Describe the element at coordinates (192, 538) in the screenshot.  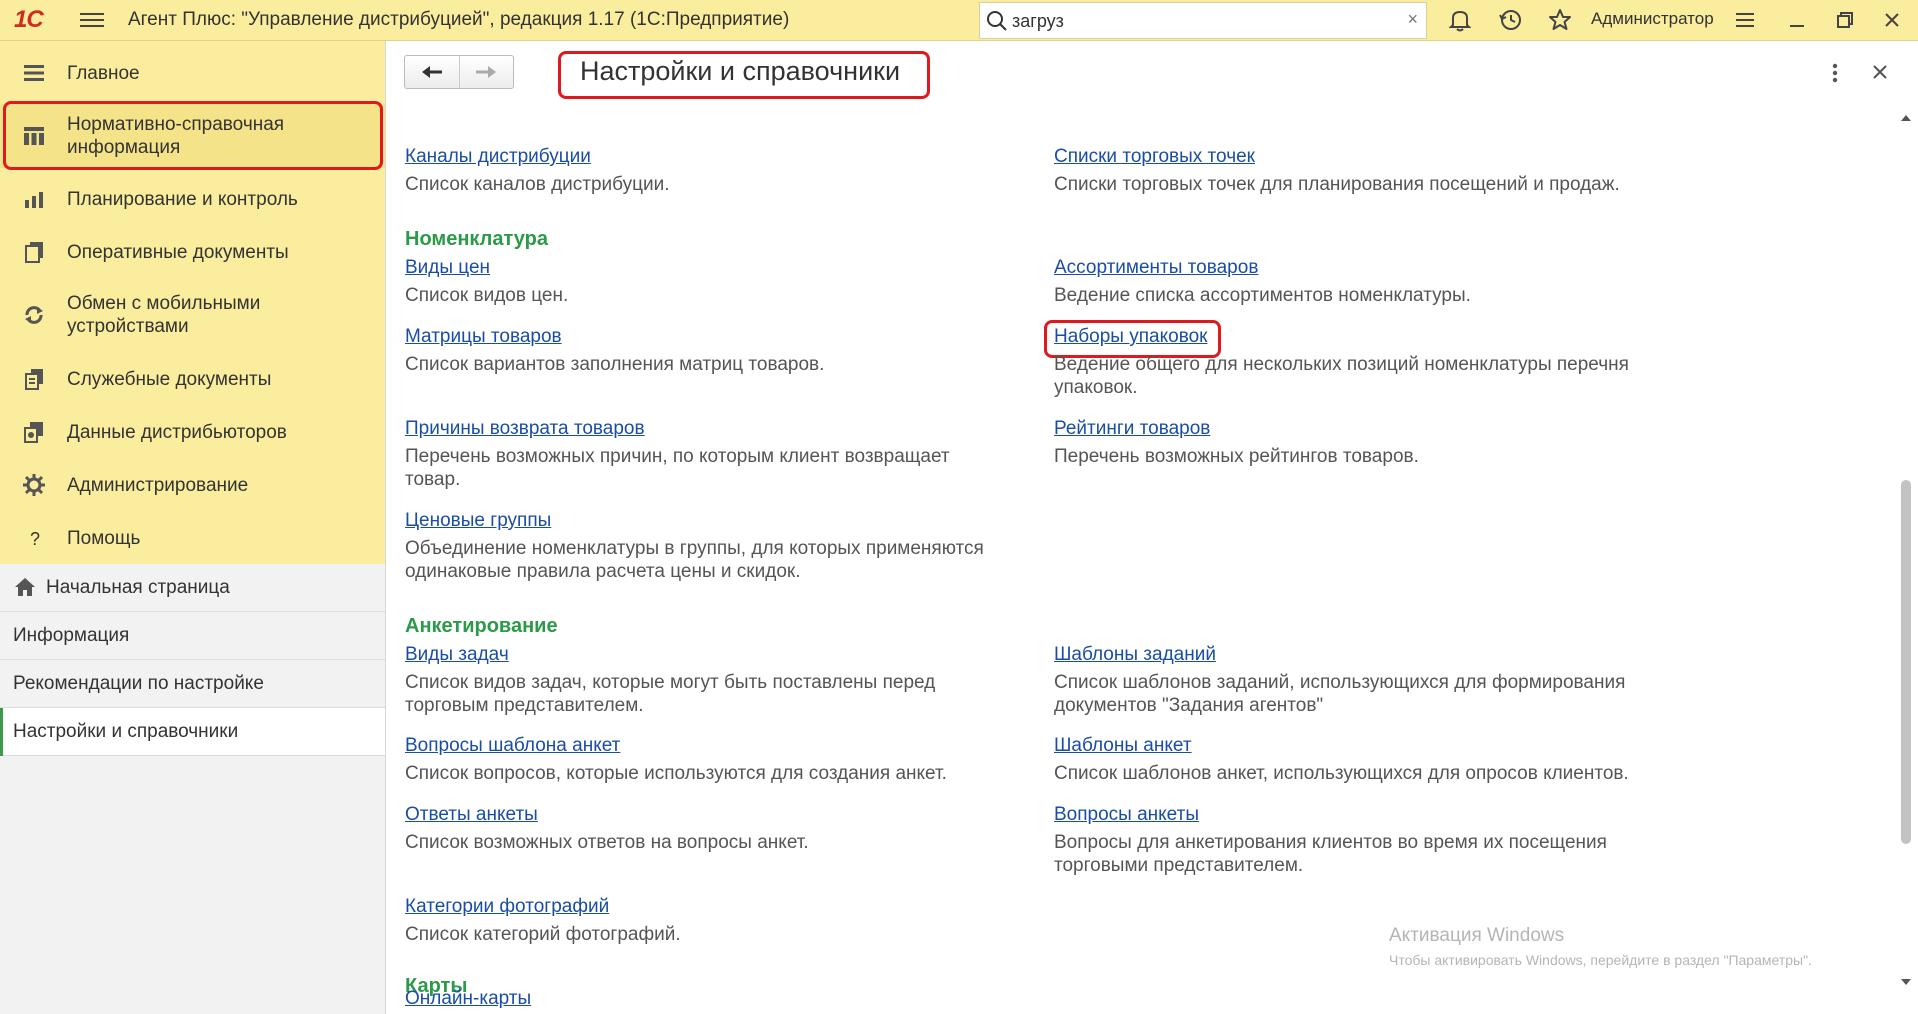
I see `section-help: ? Помощь` at that location.